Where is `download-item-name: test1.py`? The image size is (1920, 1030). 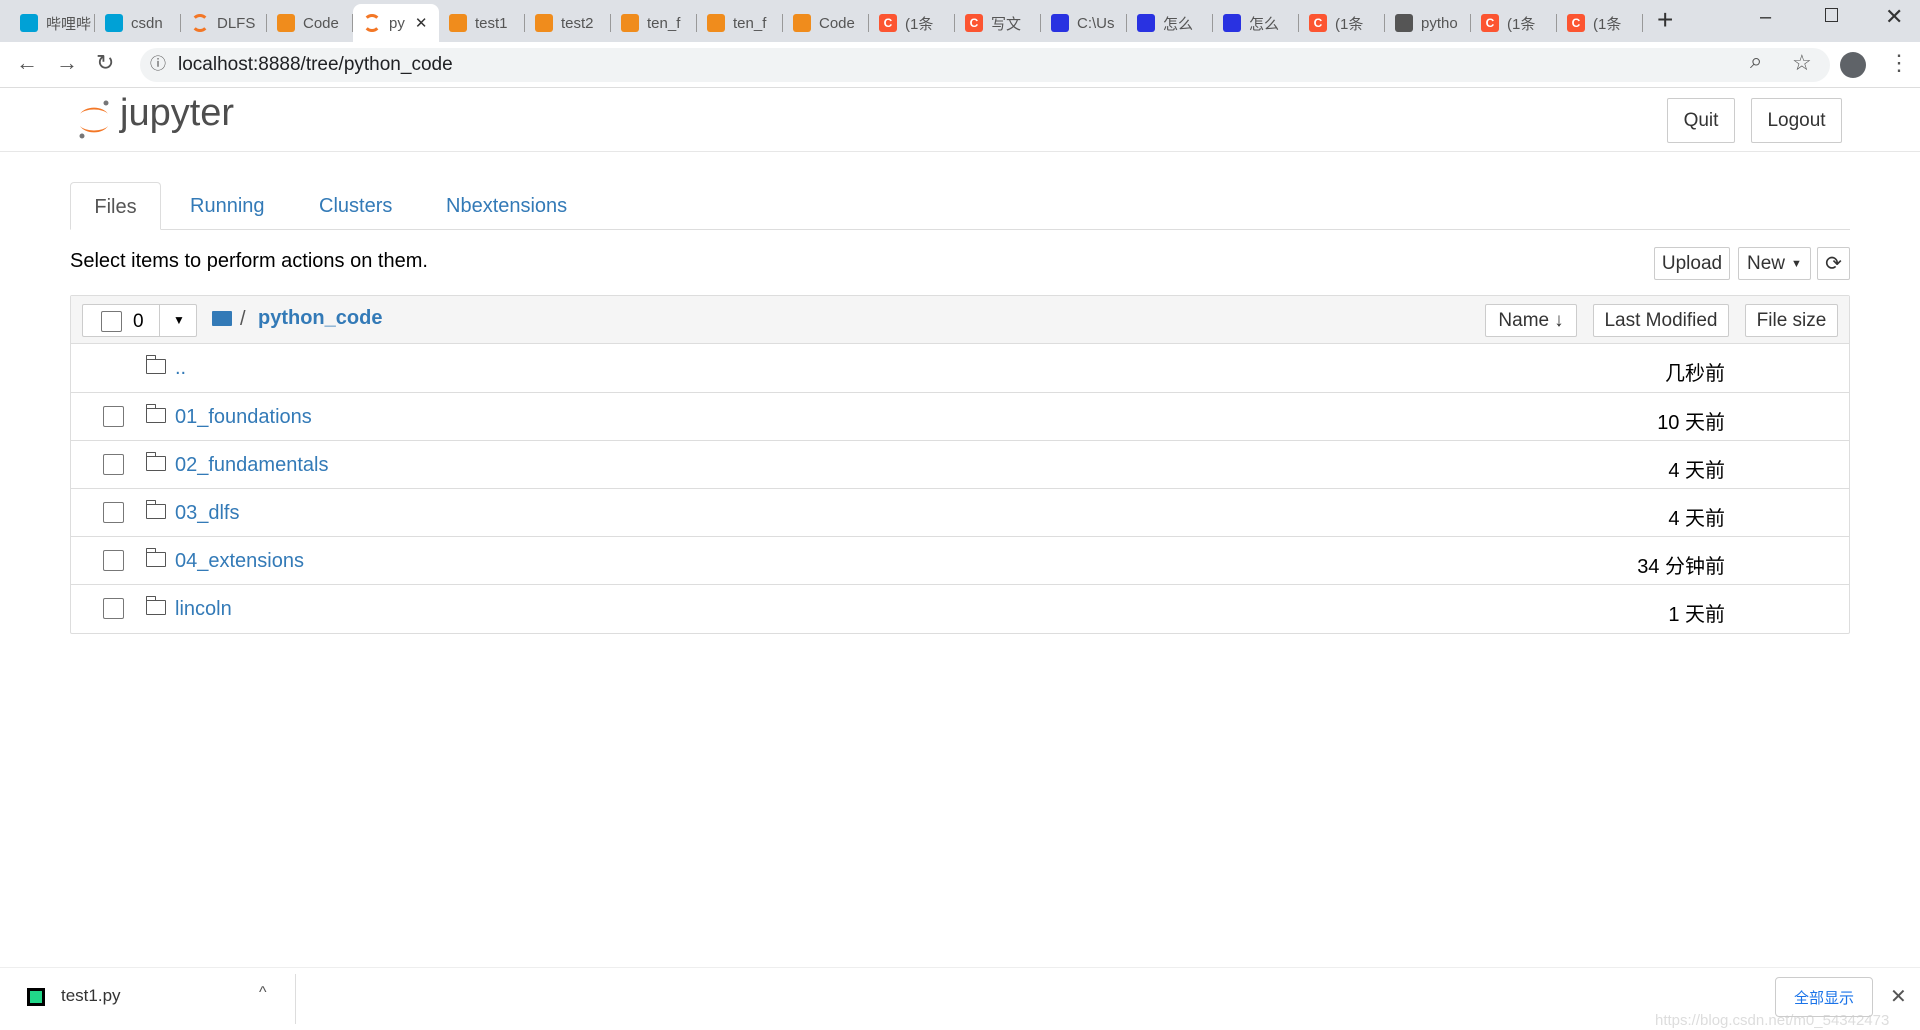 download-item-name: test1.py is located at coordinates (91, 996).